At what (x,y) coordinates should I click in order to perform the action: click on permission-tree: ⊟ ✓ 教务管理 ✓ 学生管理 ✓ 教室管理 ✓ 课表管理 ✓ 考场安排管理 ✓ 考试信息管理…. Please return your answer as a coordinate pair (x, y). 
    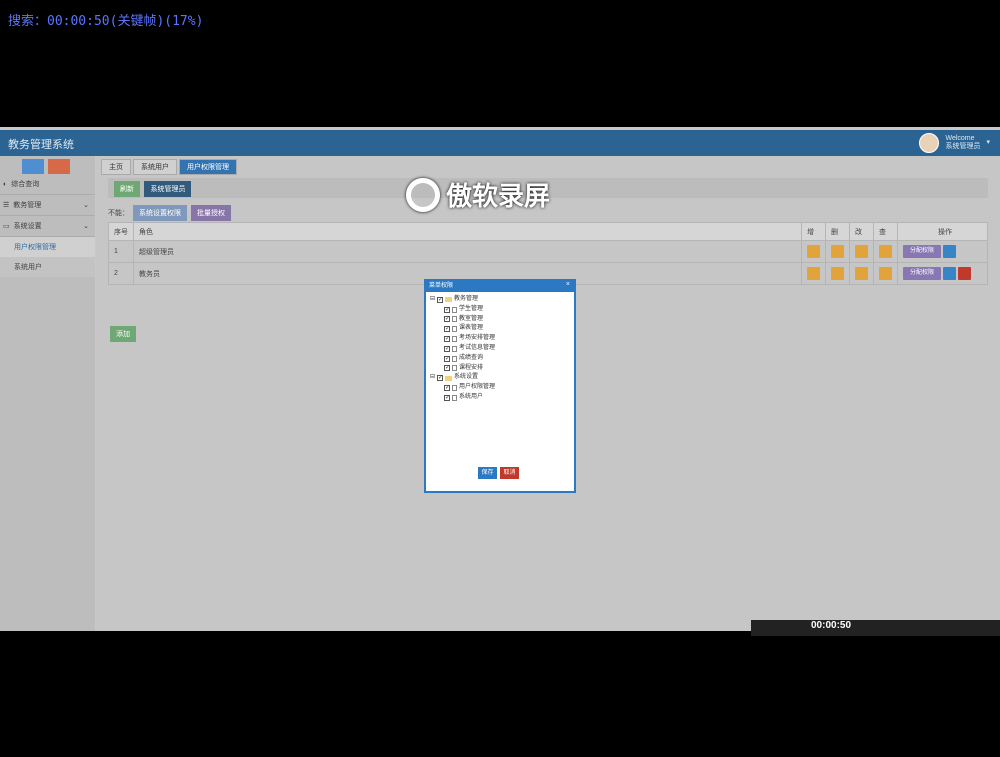
    Looking at the image, I should click on (500, 349).